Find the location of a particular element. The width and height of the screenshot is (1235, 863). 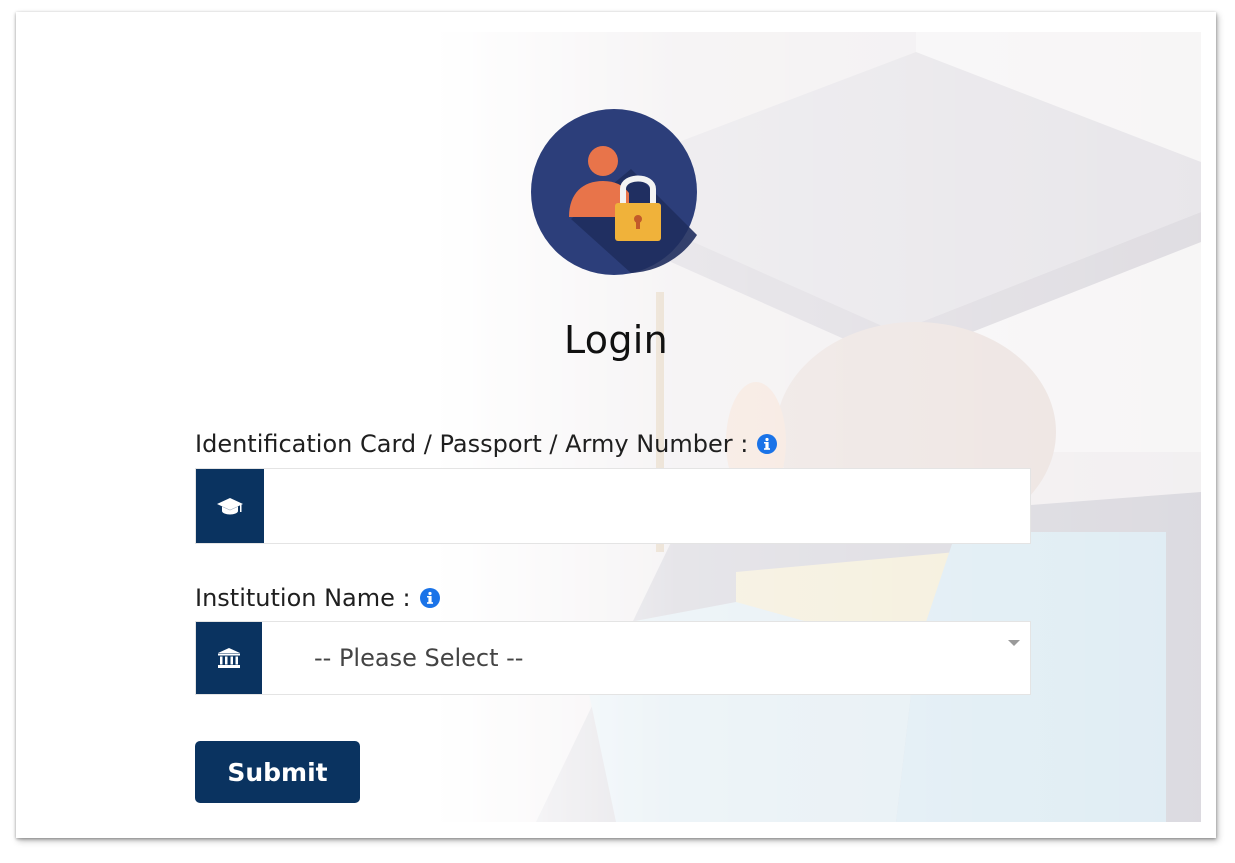

graduation-cap-icon is located at coordinates (230, 506).